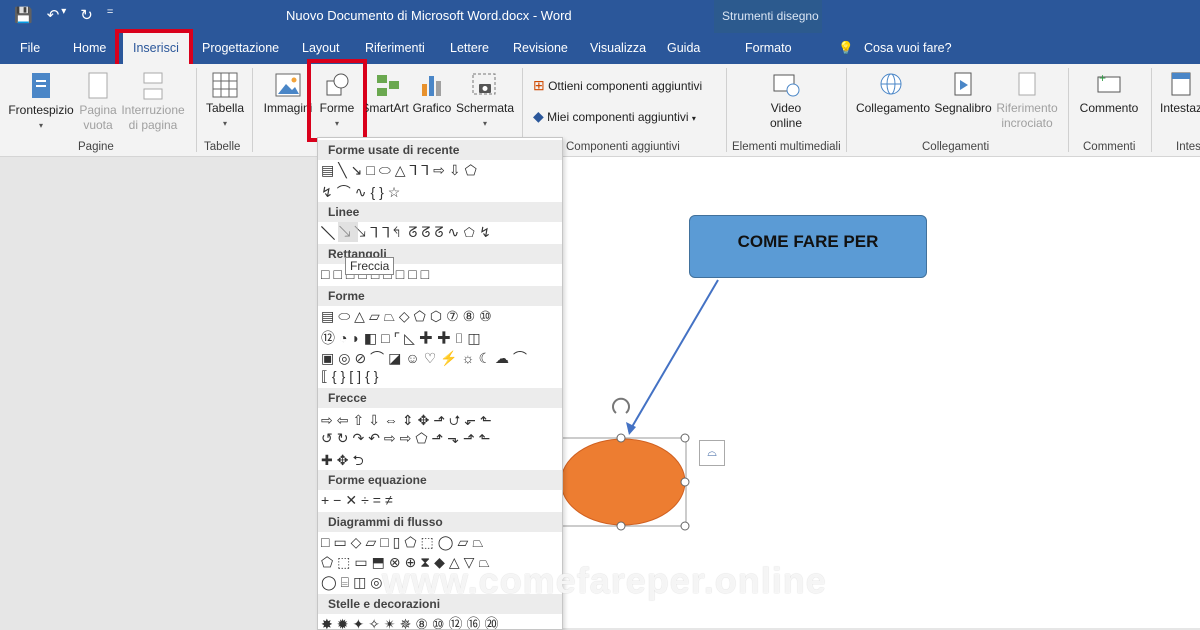 The image size is (1200, 630). What do you see at coordinates (337, 100) in the screenshot?
I see `highlight-forme` at bounding box center [337, 100].